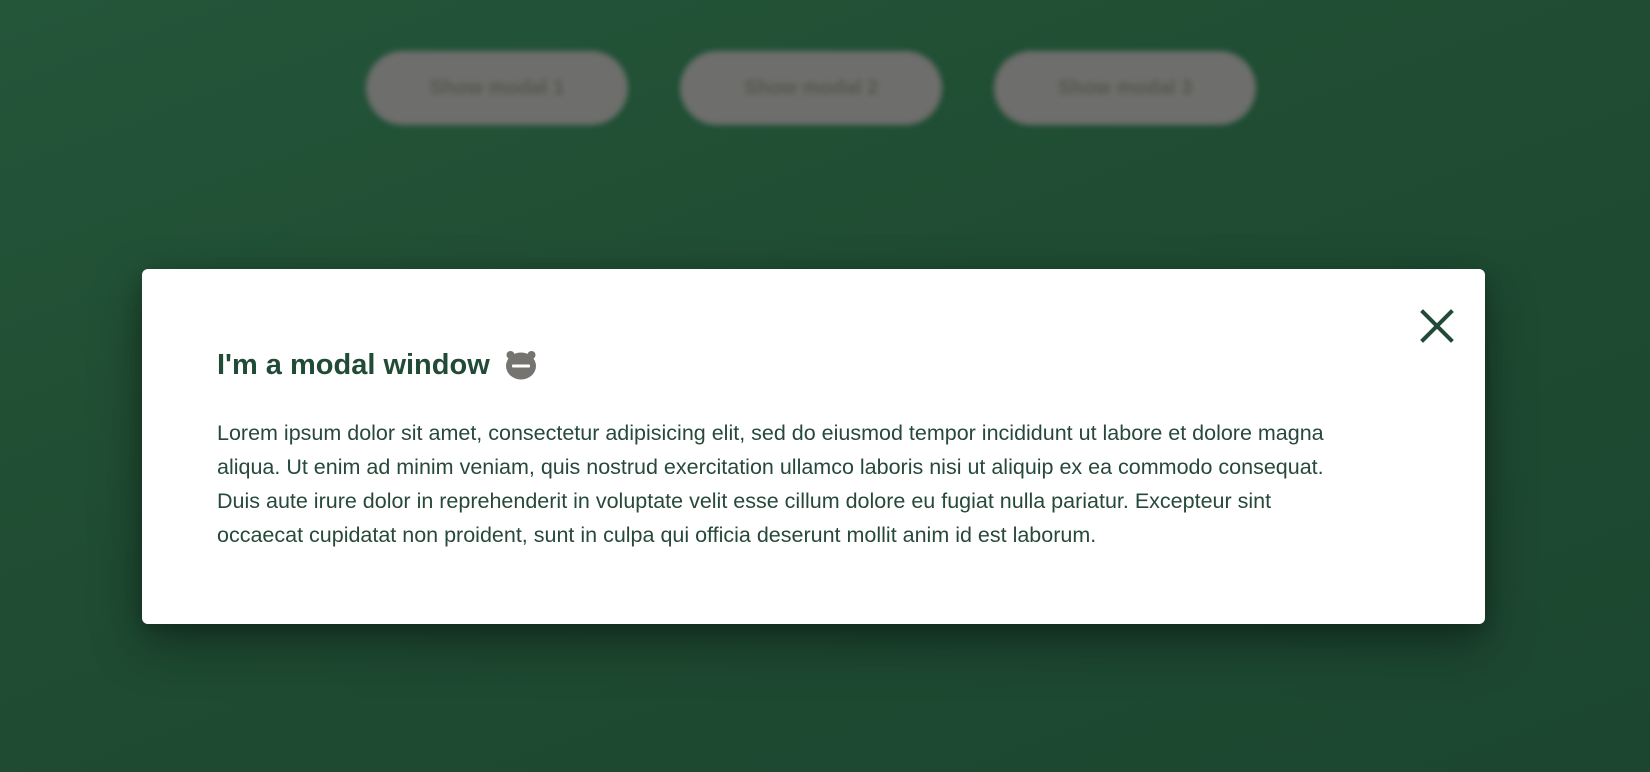  Describe the element at coordinates (1125, 88) in the screenshot. I see `show-modal-3-button: Show modal 3` at that location.